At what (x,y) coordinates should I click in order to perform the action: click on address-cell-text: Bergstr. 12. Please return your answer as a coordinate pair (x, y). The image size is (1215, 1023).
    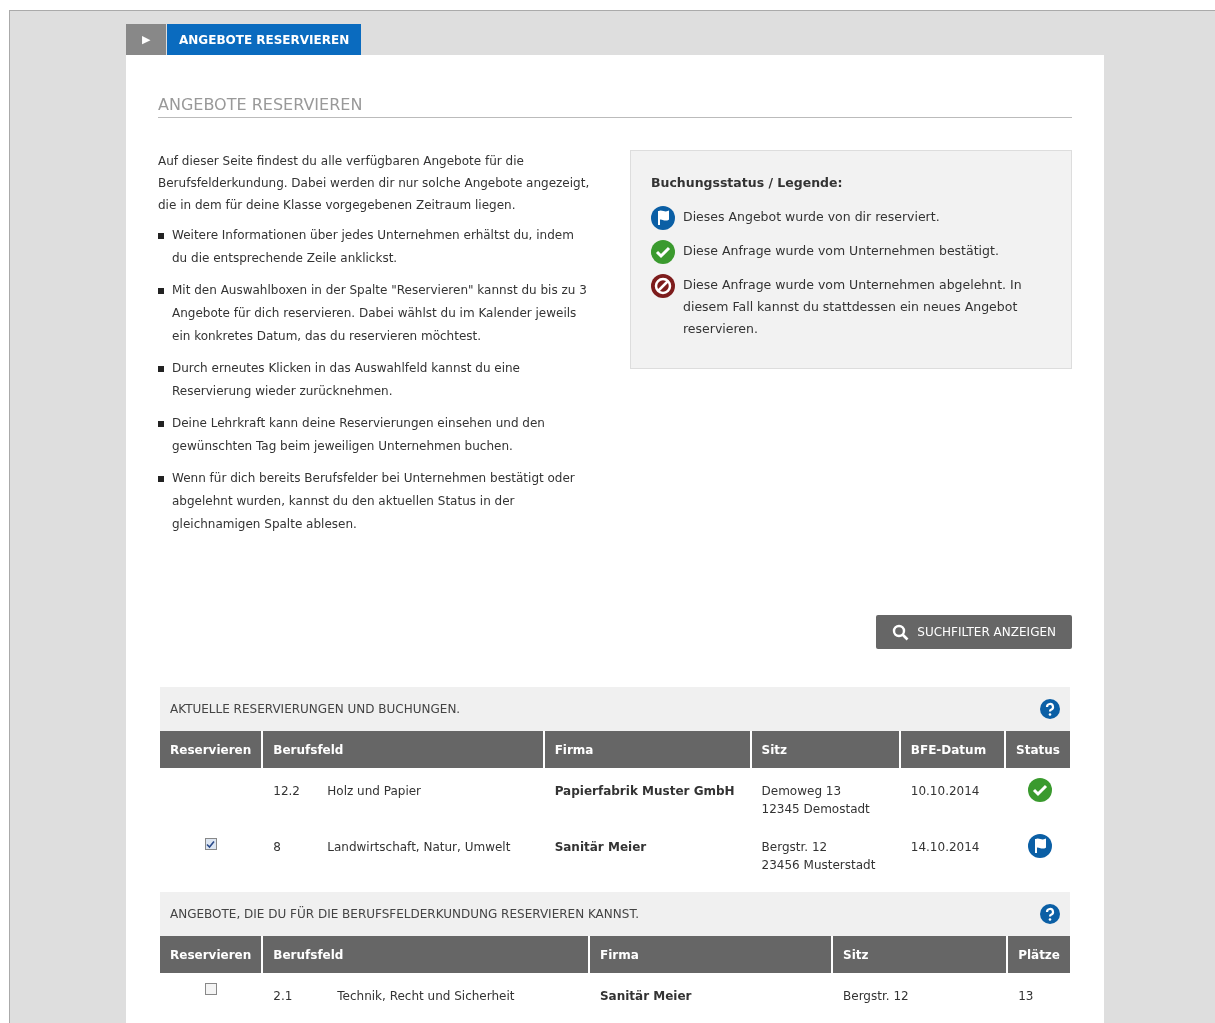
    Looking at the image, I should click on (876, 996).